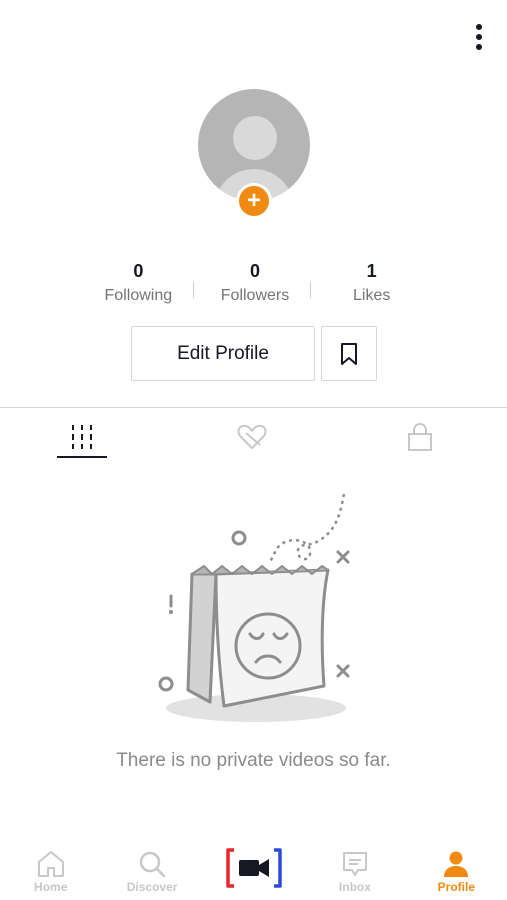 This screenshot has width=507, height=900. Describe the element at coordinates (50, 864) in the screenshot. I see `home-icon` at that location.